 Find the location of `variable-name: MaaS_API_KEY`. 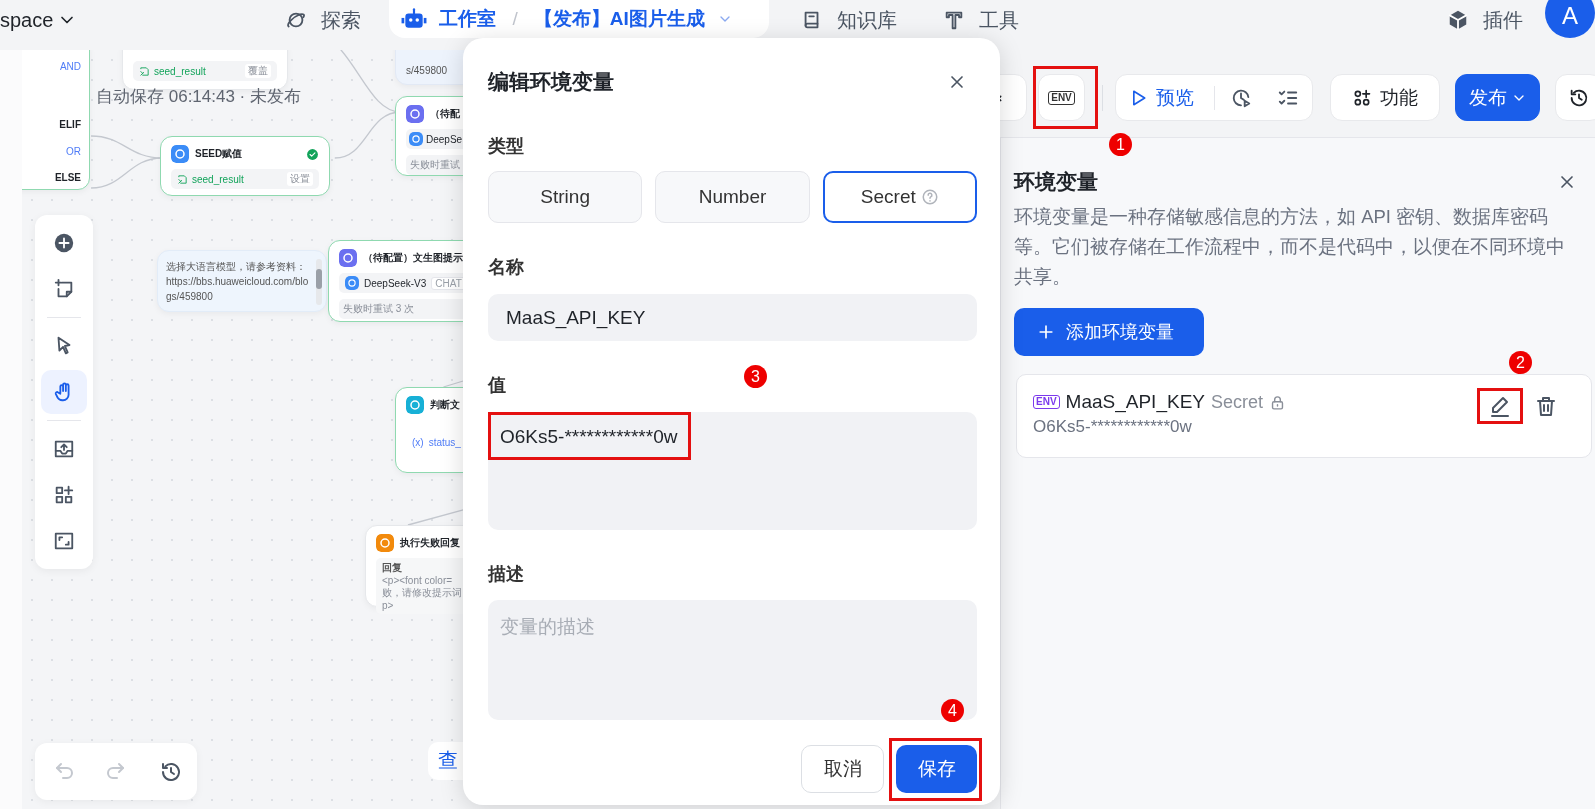

variable-name: MaaS_API_KEY is located at coordinates (1135, 402).